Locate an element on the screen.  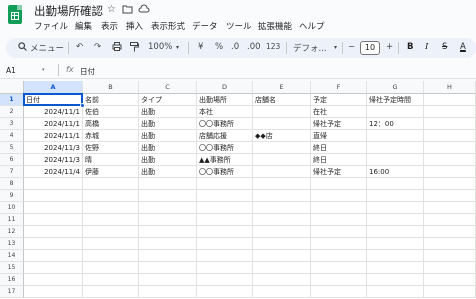
cell-g3: 12：00 is located at coordinates (395, 124).